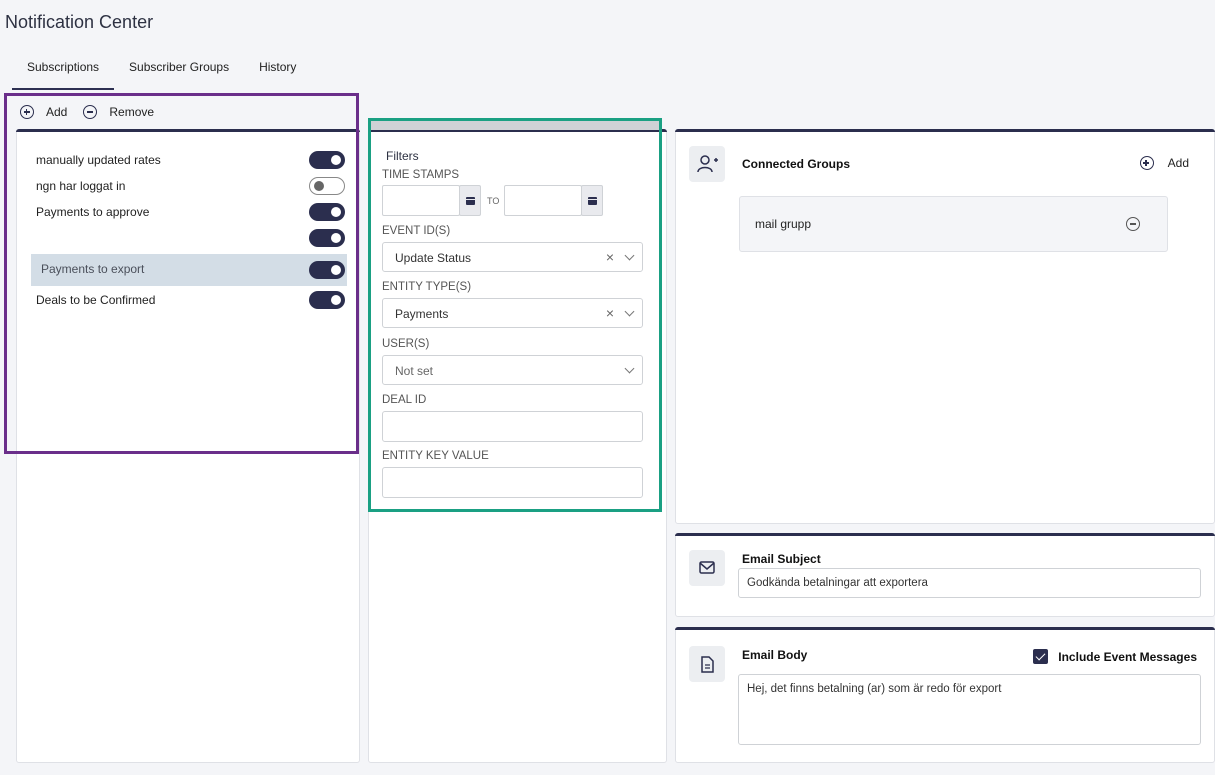  Describe the element at coordinates (707, 664) in the screenshot. I see `document-icon` at that location.